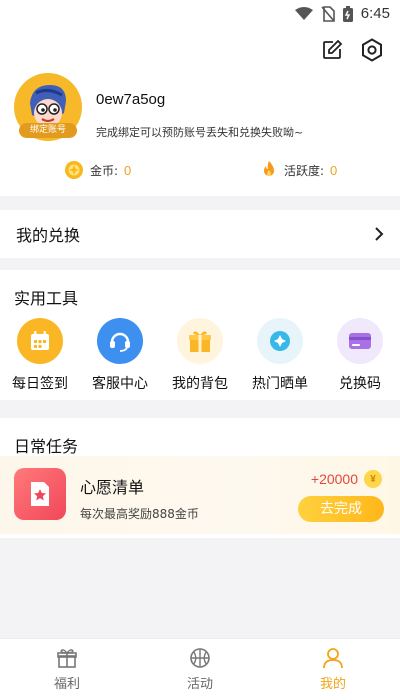  Describe the element at coordinates (333, 669) in the screenshot. I see `tab-mine: 我的` at that location.